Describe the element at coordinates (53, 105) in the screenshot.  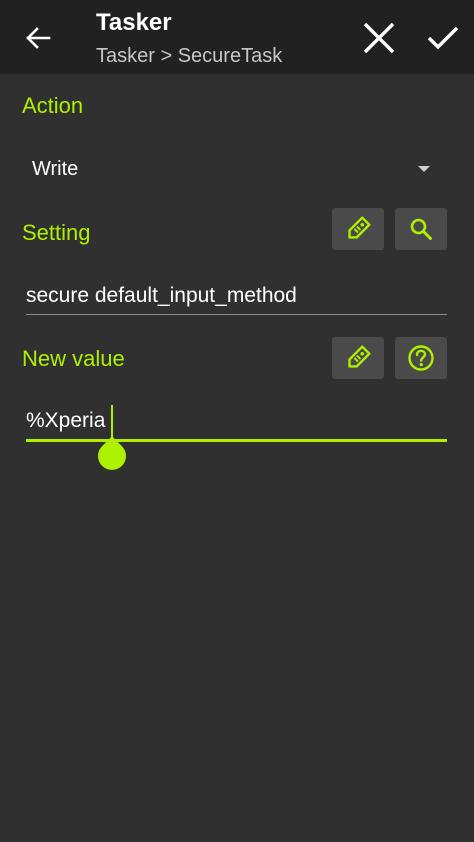
I see `action-label: Action` at that location.